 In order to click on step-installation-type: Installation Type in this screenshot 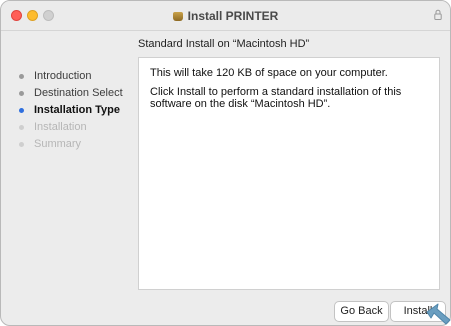, I will do `click(76, 110)`.